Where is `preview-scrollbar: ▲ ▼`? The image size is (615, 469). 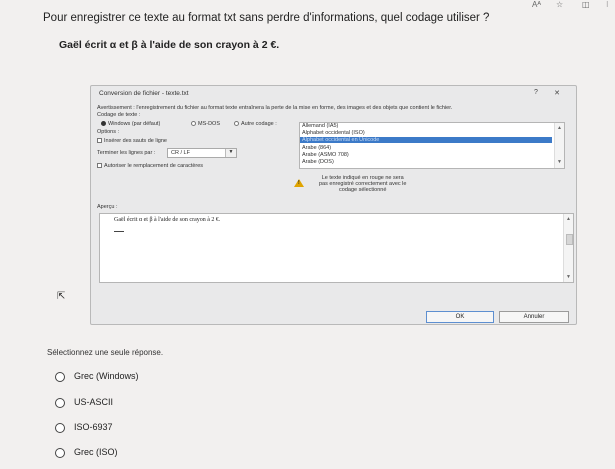
preview-scrollbar: ▲ ▼ is located at coordinates (568, 248).